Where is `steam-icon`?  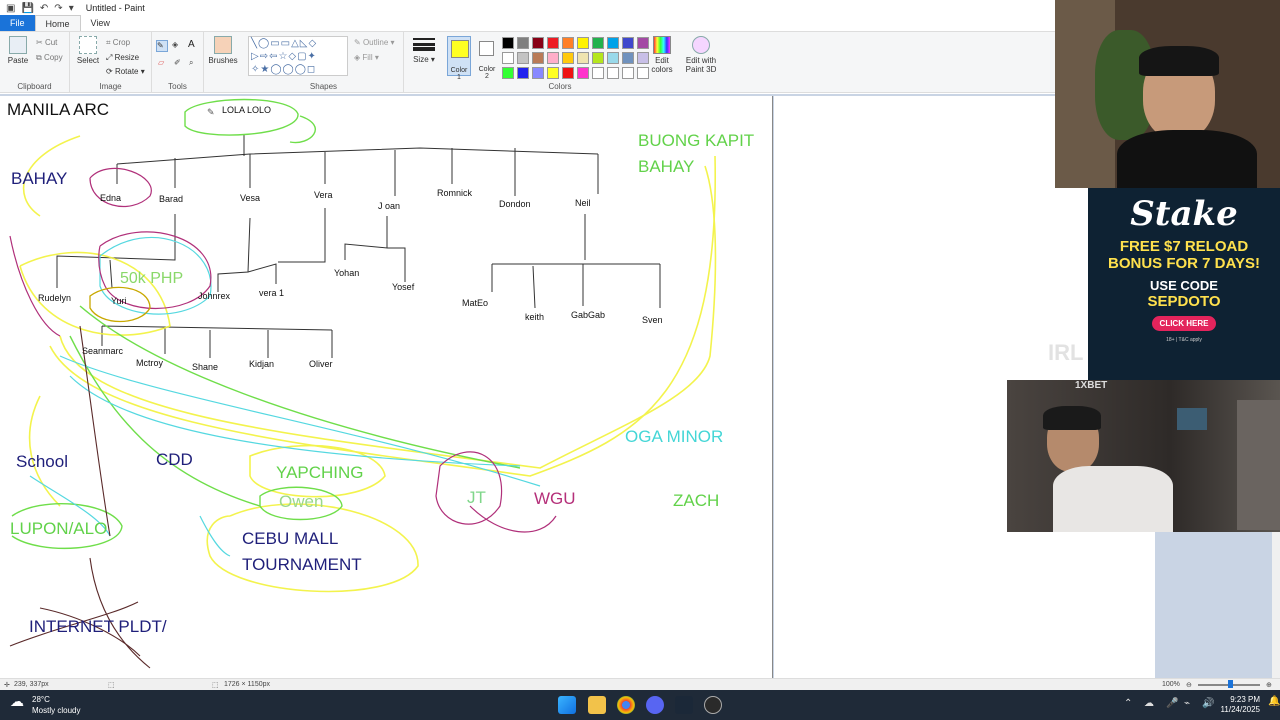 steam-icon is located at coordinates (684, 705).